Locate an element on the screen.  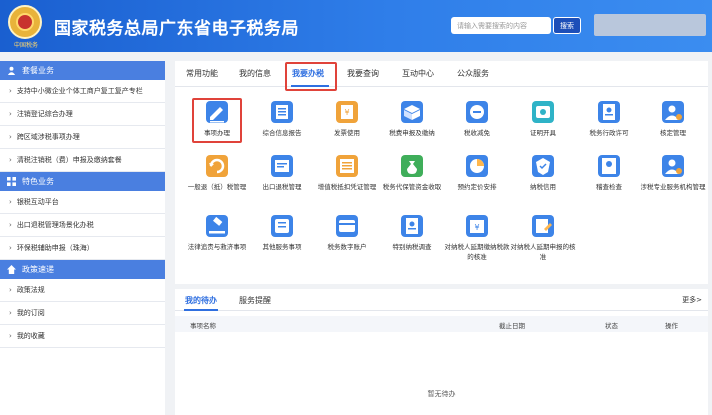
function-item: 证明开具 is located at coordinates (543, 119).